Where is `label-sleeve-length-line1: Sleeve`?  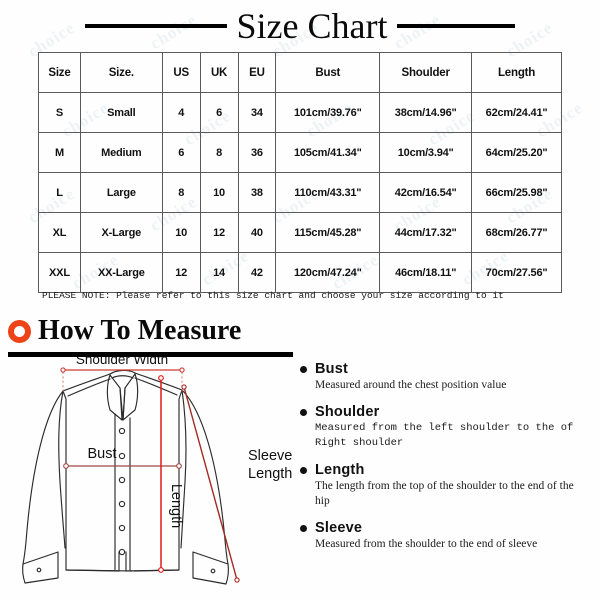
label-sleeve-length-line1: Sleeve is located at coordinates (270, 456).